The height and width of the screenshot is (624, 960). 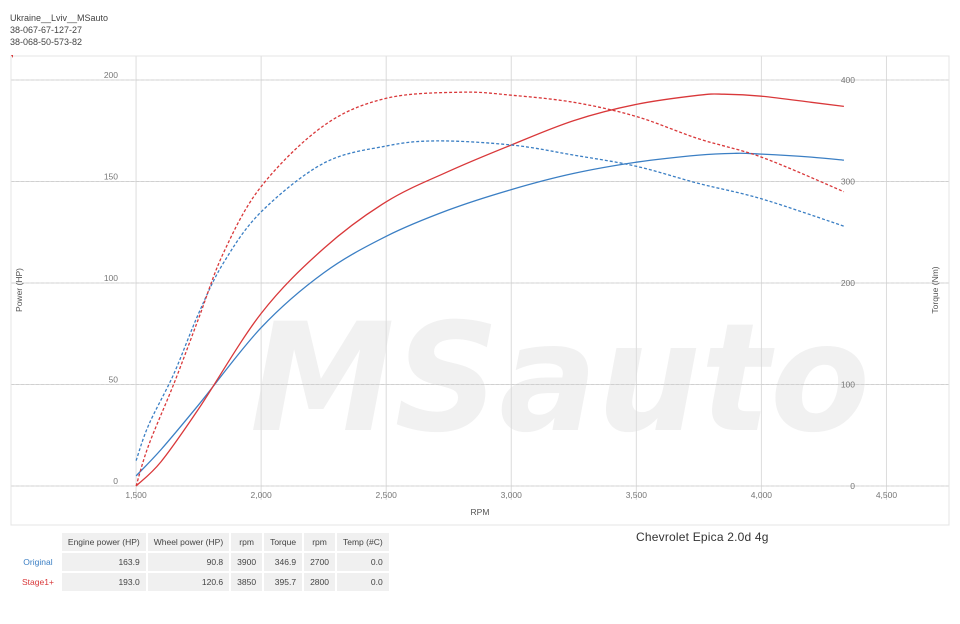 I want to click on x-tick-label: 3,000, so click(x=512, y=495).